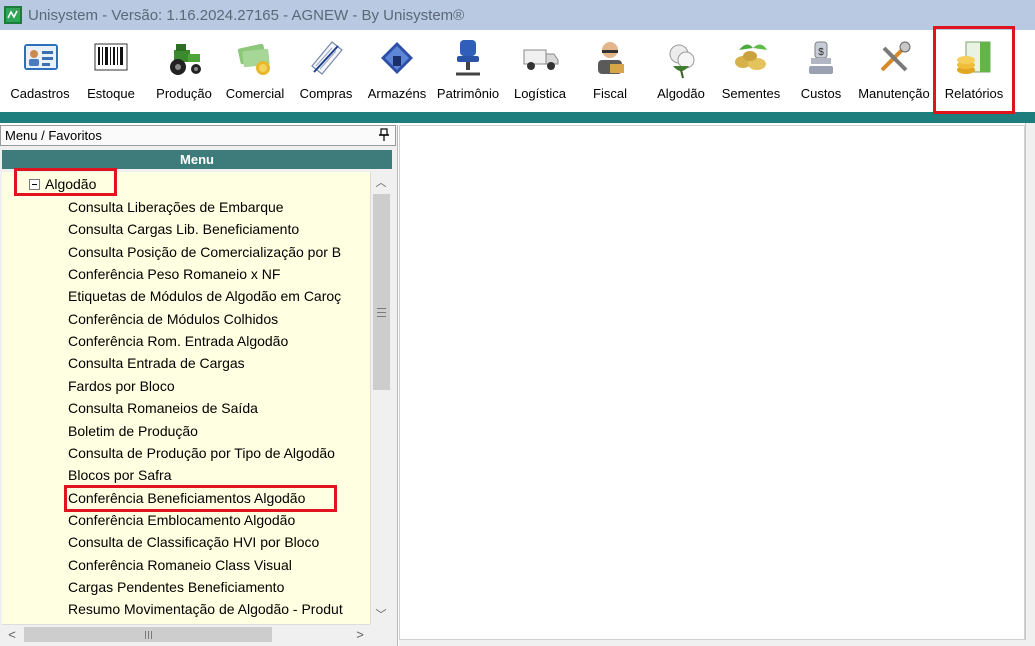 This screenshot has width=1035, height=646. I want to click on scroll-left-arrow-icon: <, so click(12, 634).